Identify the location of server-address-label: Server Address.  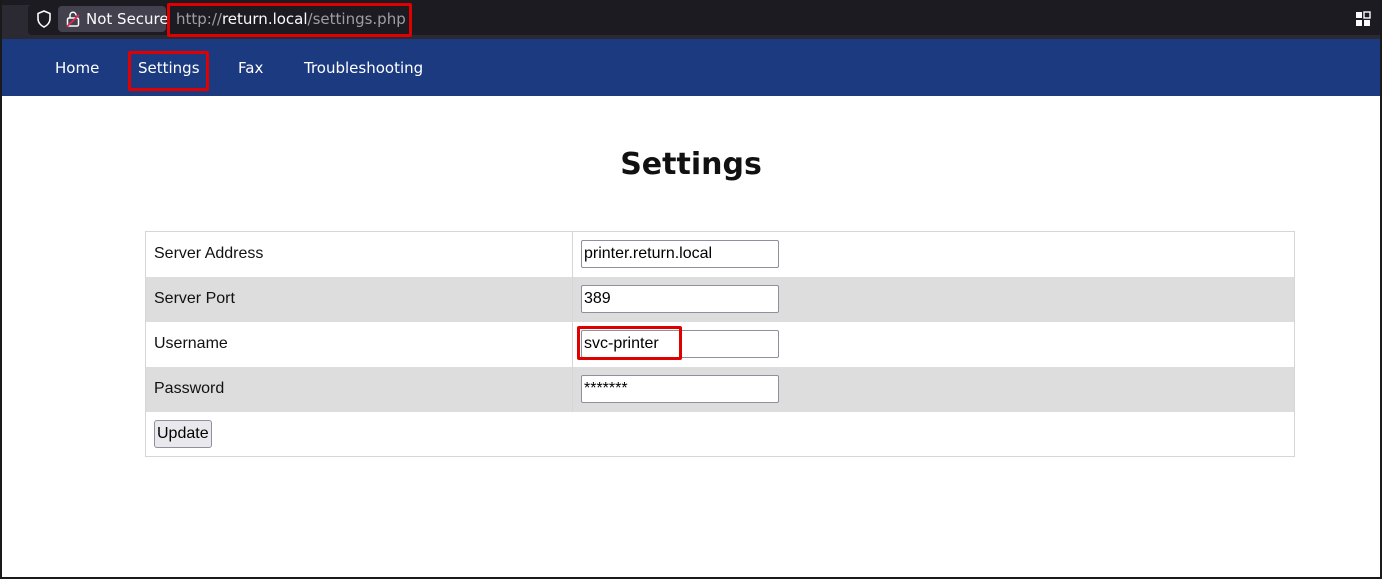
(209, 253).